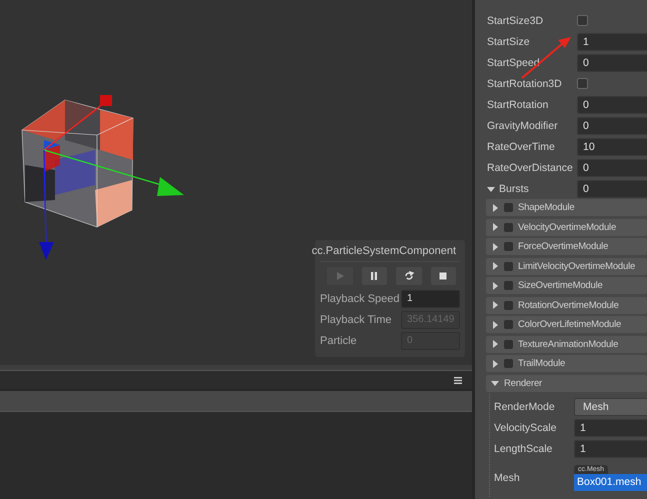 The image size is (647, 499). I want to click on pause-icon, so click(374, 276).